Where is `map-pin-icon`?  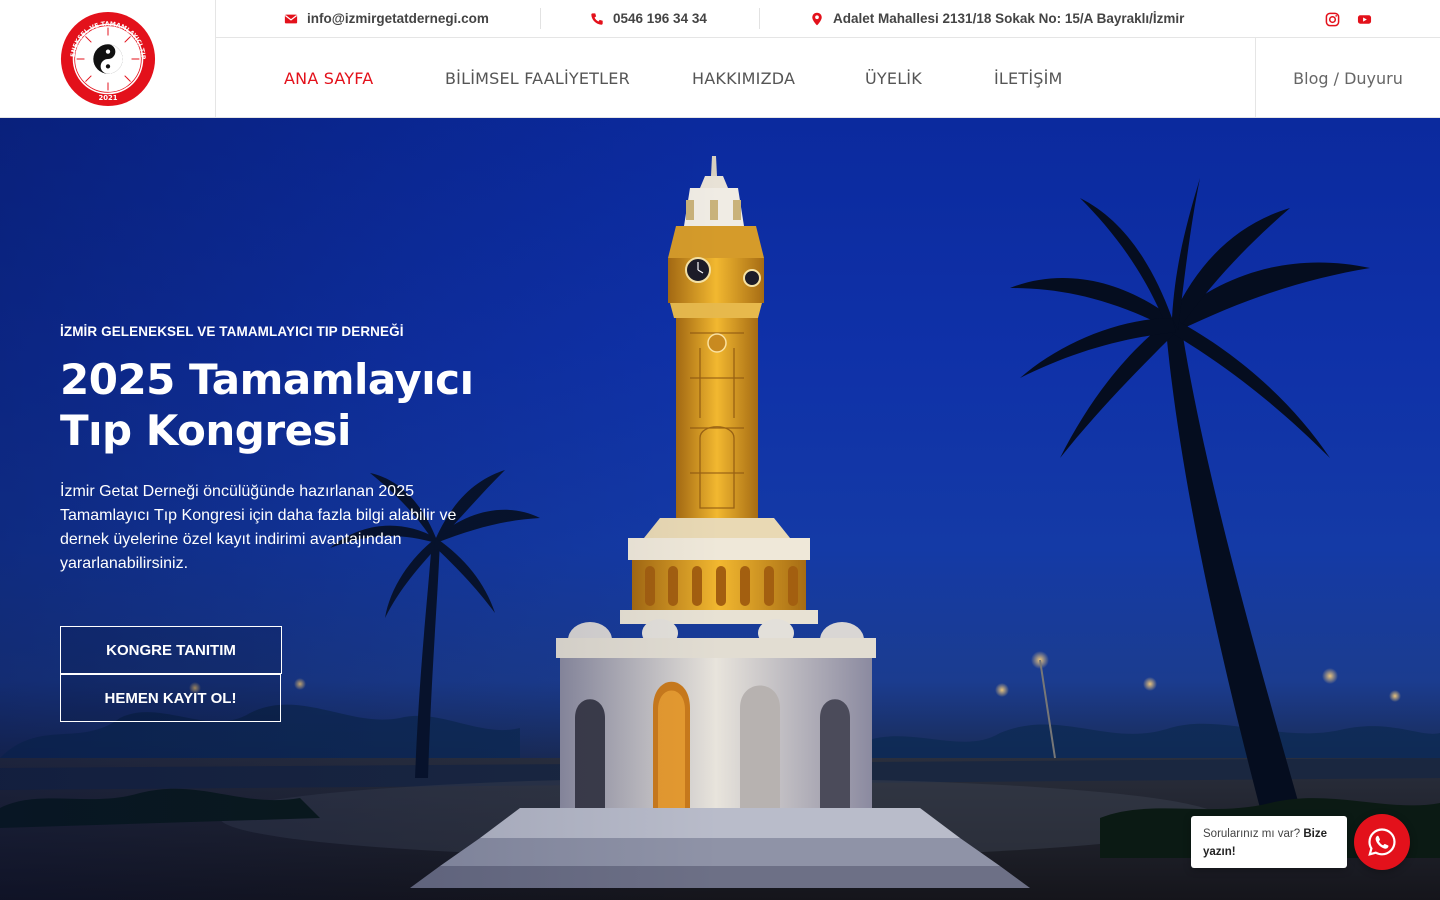
map-pin-icon is located at coordinates (817, 19).